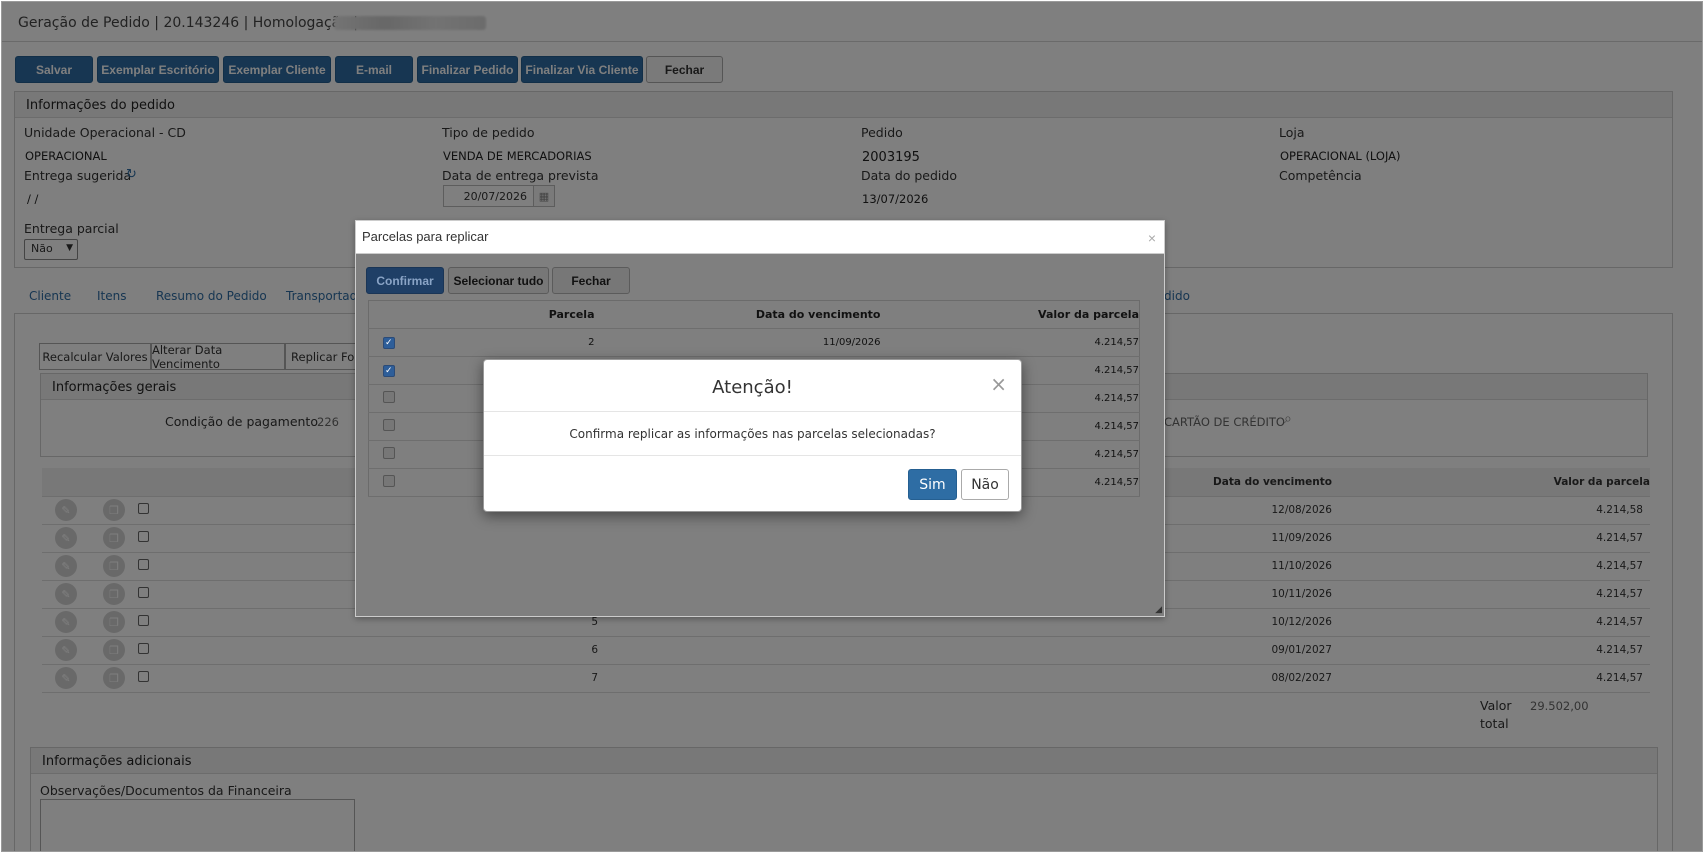 This screenshot has width=1704, height=853. What do you see at coordinates (425, 236) in the screenshot?
I see `parcelas-dialog-title: Parcelas para replicar` at bounding box center [425, 236].